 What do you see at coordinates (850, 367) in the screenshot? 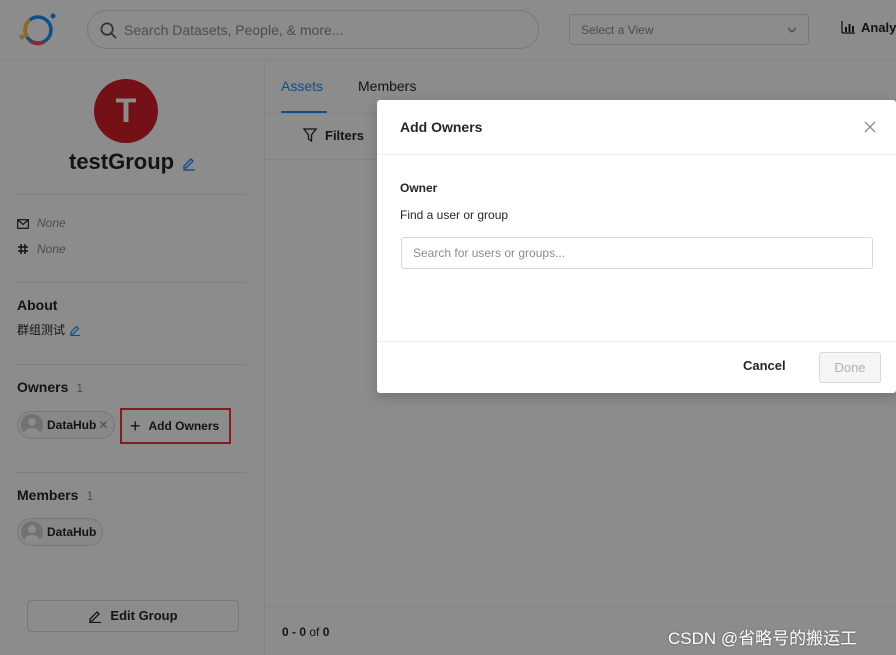
I see `done-button: Done` at bounding box center [850, 367].